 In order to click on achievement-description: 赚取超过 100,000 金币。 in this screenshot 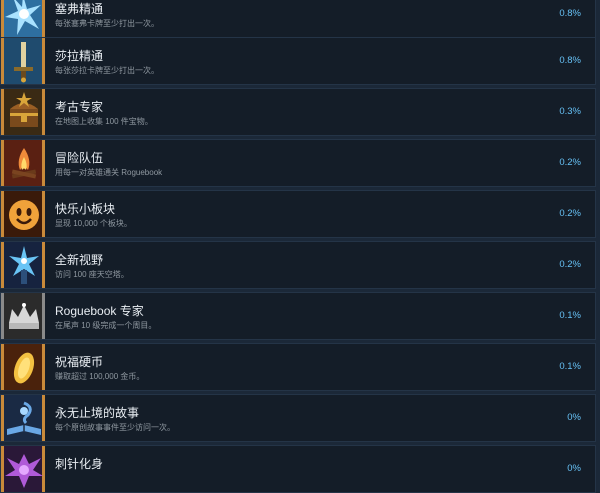, I will do `click(100, 376)`.